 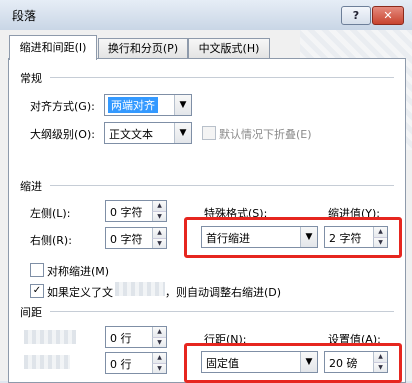 I want to click on left-indent-value: 0 字符, so click(x=126, y=212).